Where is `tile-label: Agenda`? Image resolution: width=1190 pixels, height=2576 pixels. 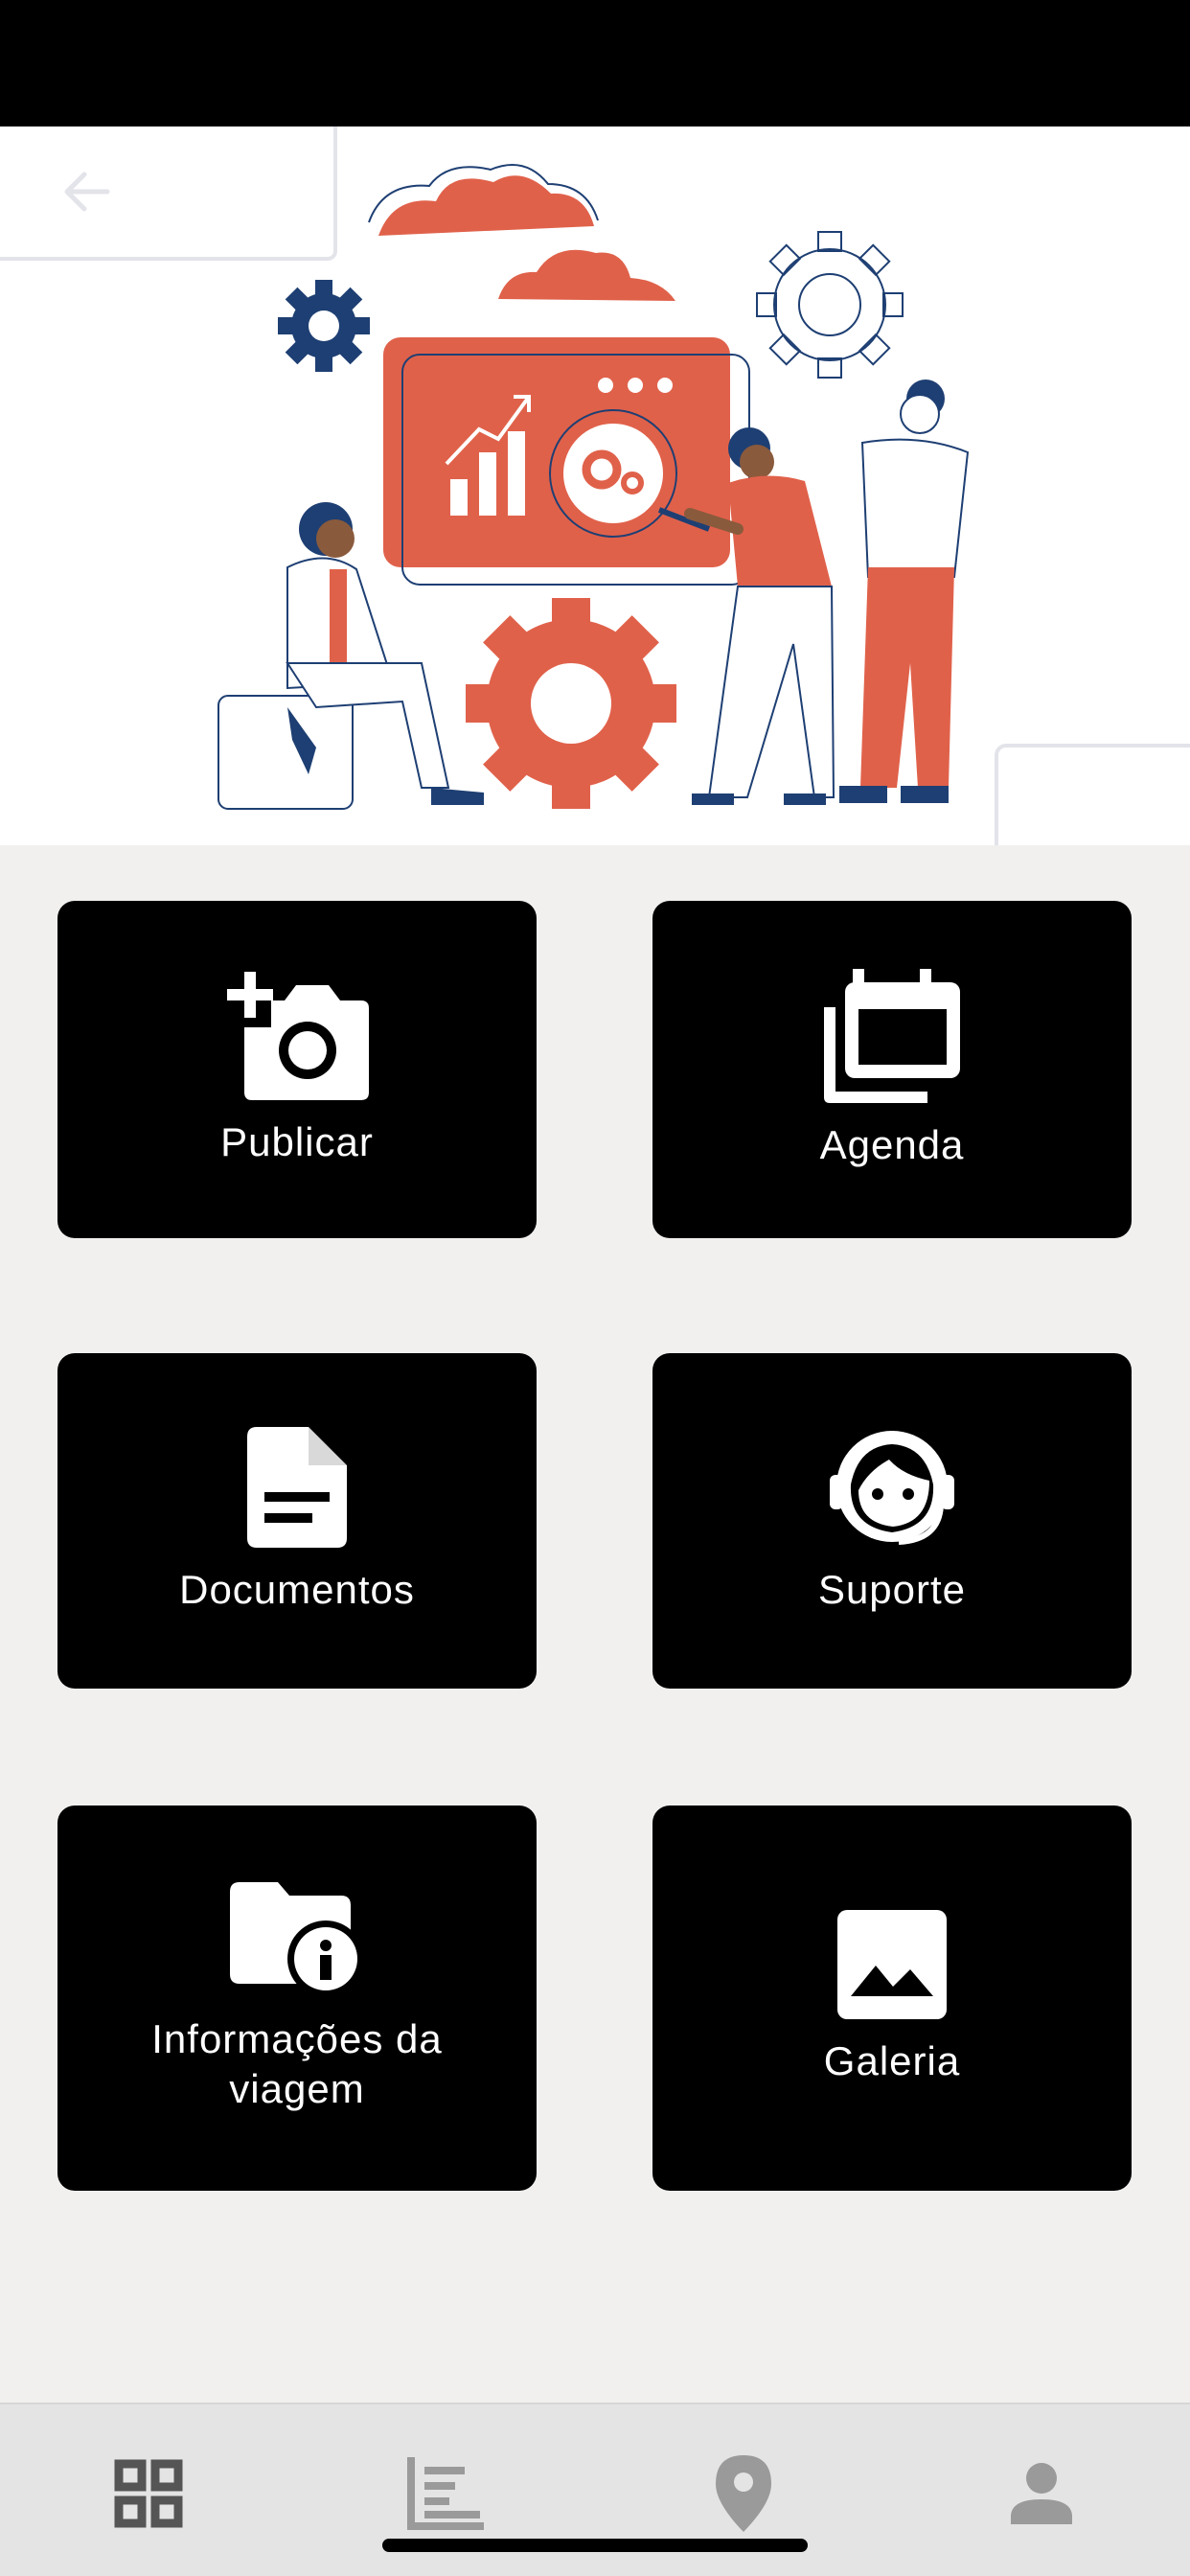 tile-label: Agenda is located at coordinates (892, 1144).